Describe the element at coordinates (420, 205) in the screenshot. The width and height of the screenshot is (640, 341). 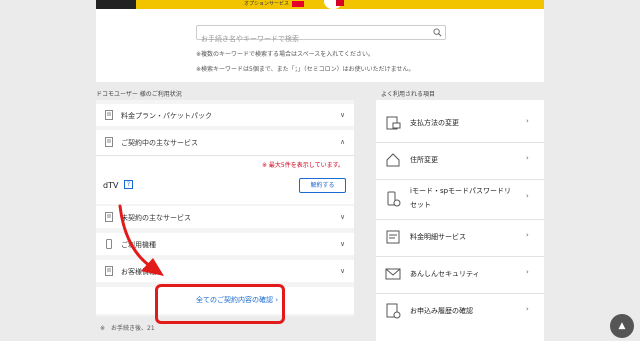
I see `frequent-item-label: セット` at that location.